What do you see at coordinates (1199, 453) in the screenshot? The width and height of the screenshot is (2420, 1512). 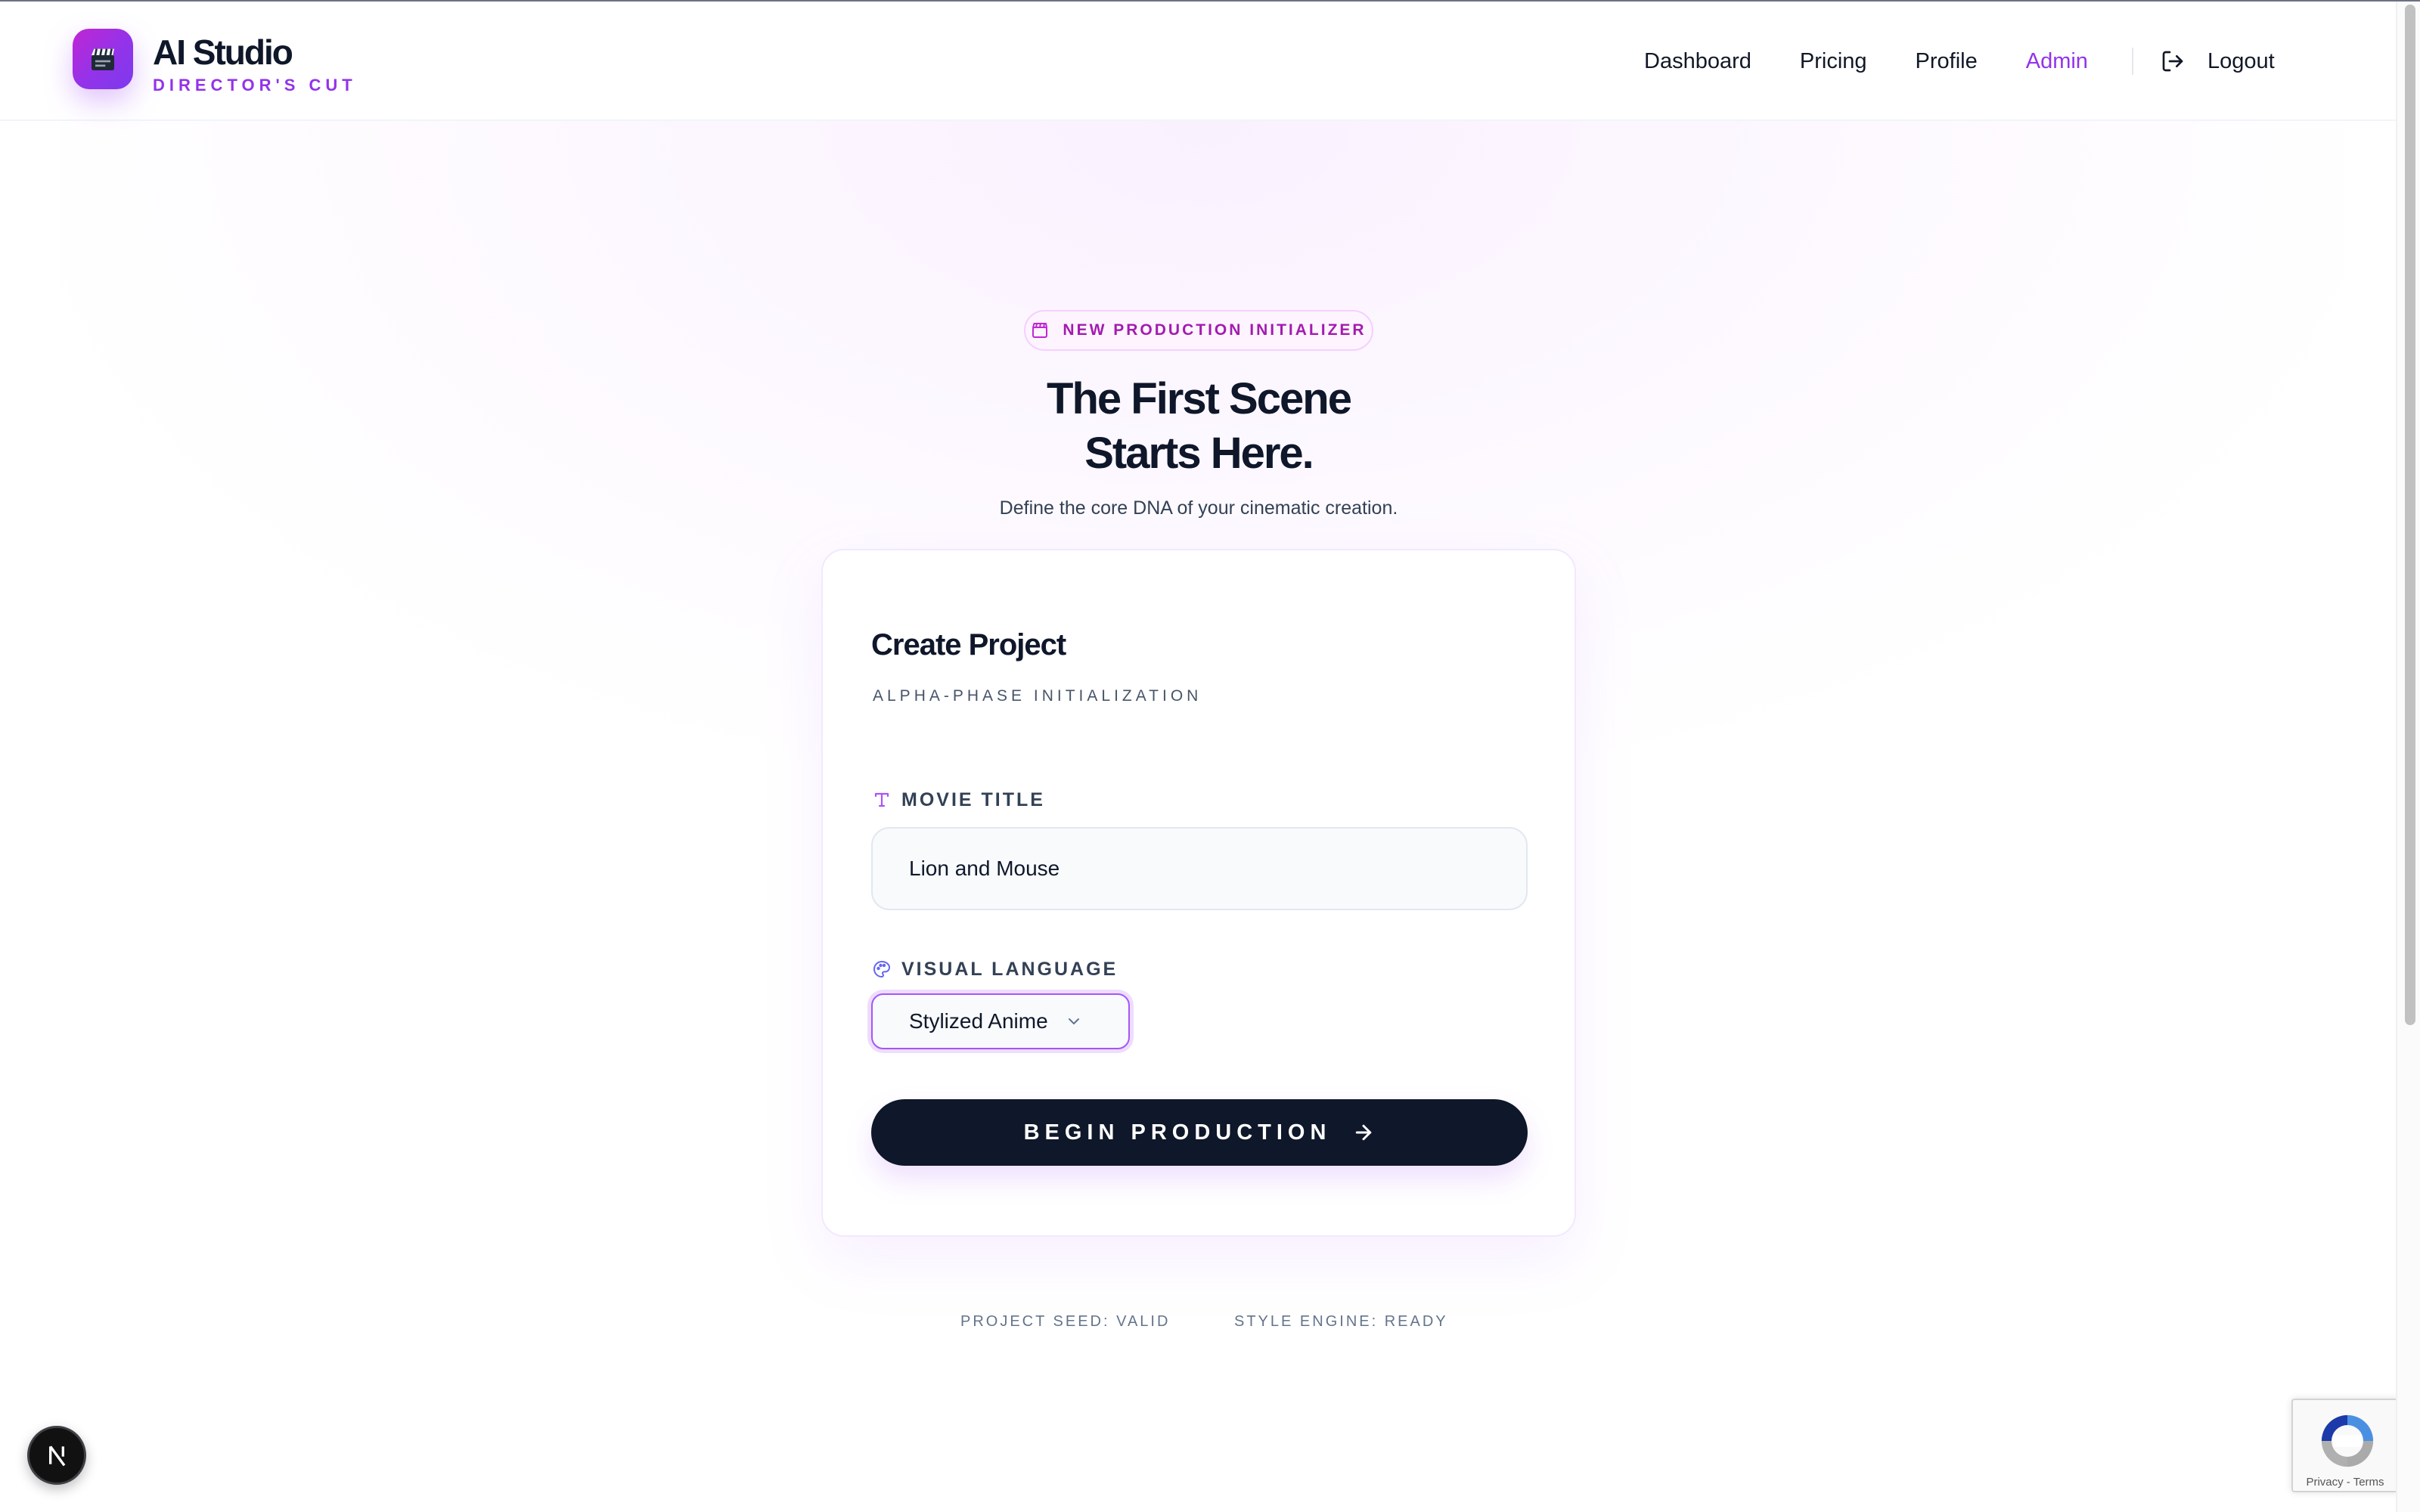 I see `page-title-line-2: Starts Here.` at bounding box center [1199, 453].